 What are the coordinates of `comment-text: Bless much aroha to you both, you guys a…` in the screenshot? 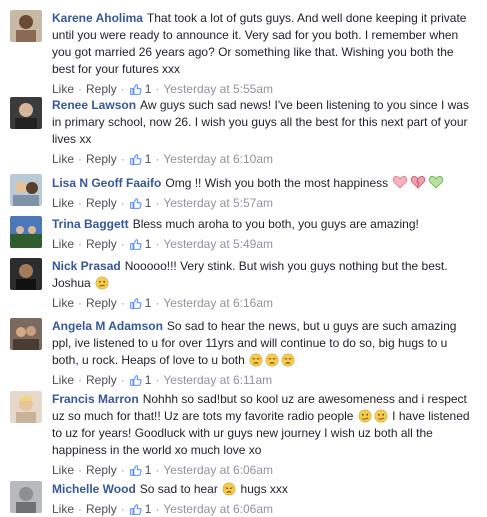 It's located at (275, 224).